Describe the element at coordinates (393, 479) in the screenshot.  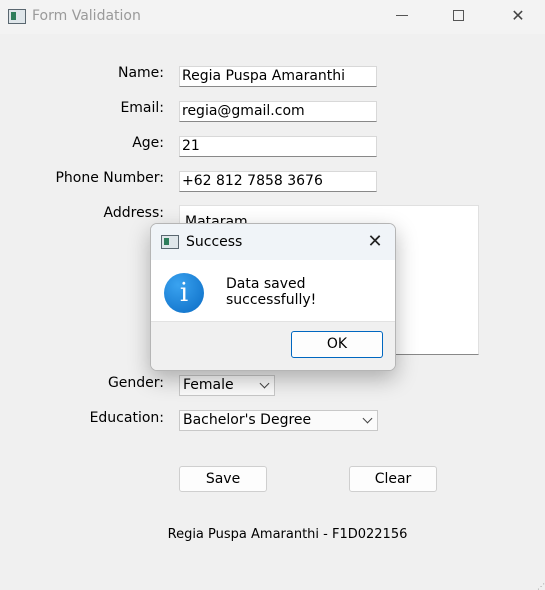
I see `clear-button: Clear` at that location.